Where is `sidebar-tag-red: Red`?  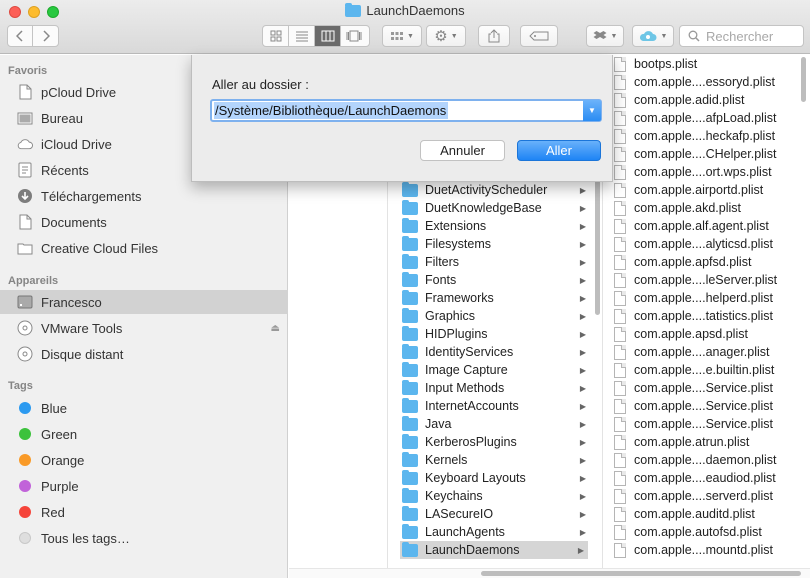 sidebar-tag-red: Red is located at coordinates (144, 512).